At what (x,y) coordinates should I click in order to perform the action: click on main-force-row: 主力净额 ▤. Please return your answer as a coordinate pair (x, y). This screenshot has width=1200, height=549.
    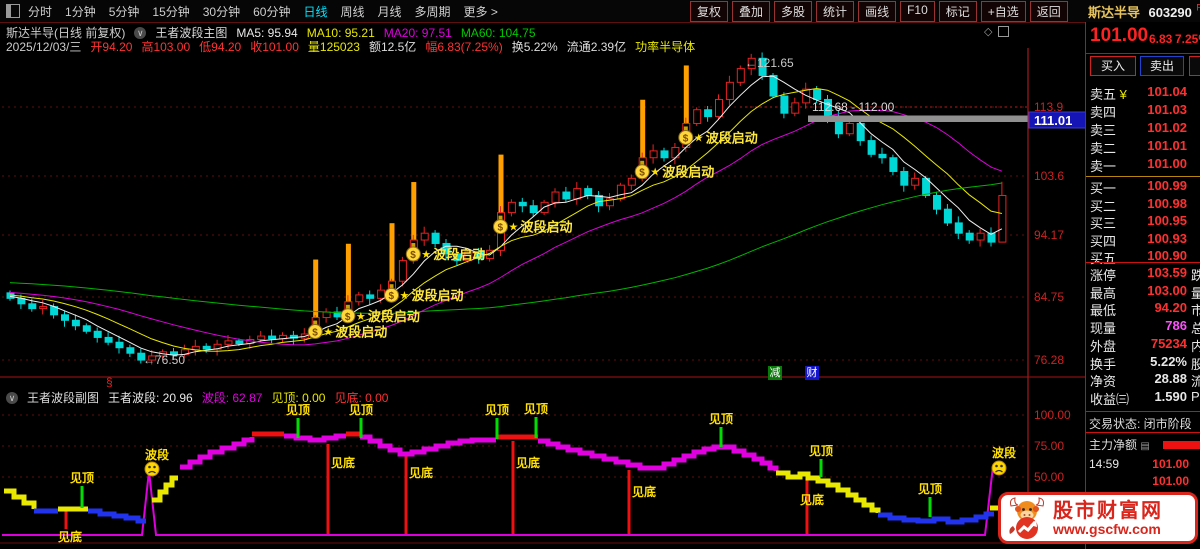
    Looking at the image, I should click on (1119, 444).